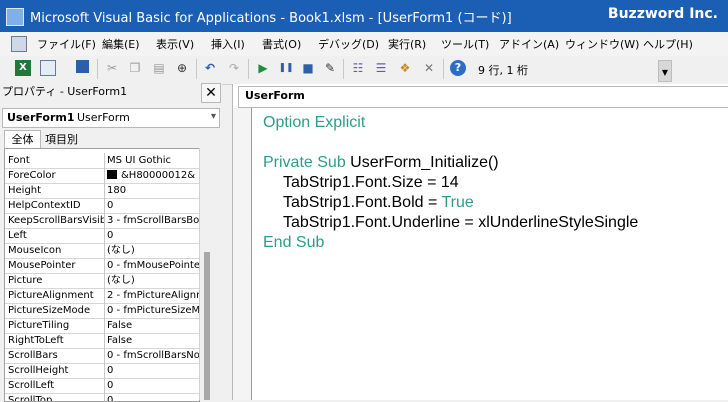 The width and height of the screenshot is (728, 402). I want to click on property-row: RightToLeft False, so click(102, 341).